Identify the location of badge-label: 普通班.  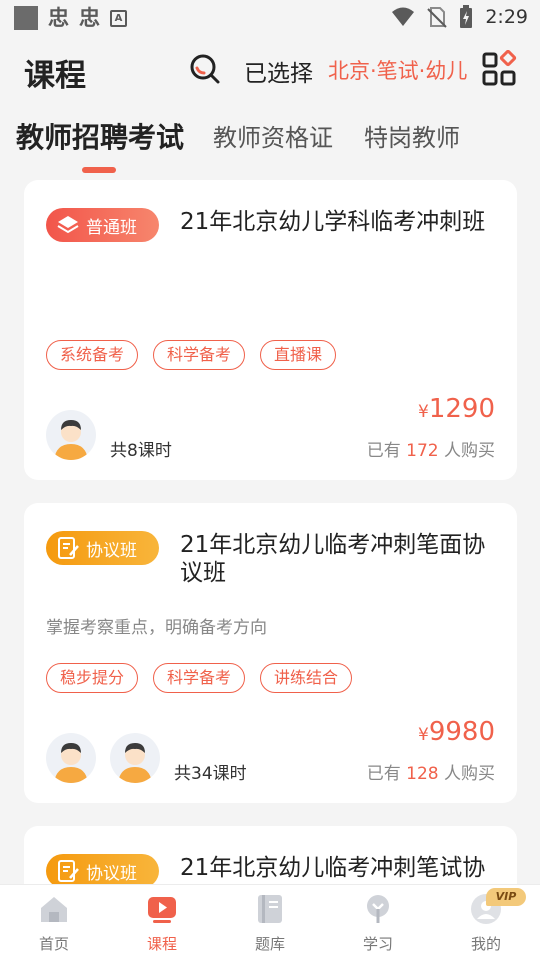
(111, 227).